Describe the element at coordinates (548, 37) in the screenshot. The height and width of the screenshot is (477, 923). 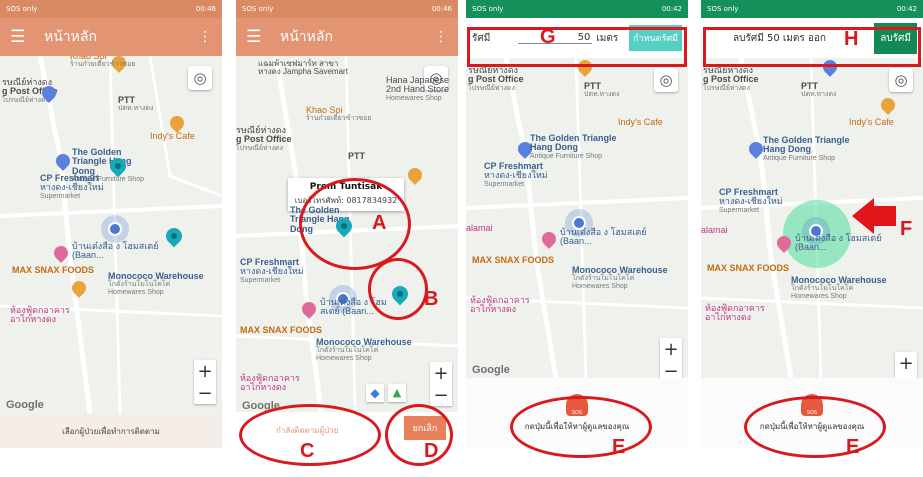
I see `annotation-label-g: G` at that location.